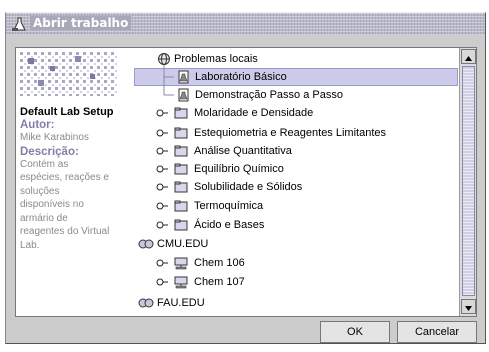 The image size is (489, 352). I want to click on vertical-scrollbar, so click(467, 182).